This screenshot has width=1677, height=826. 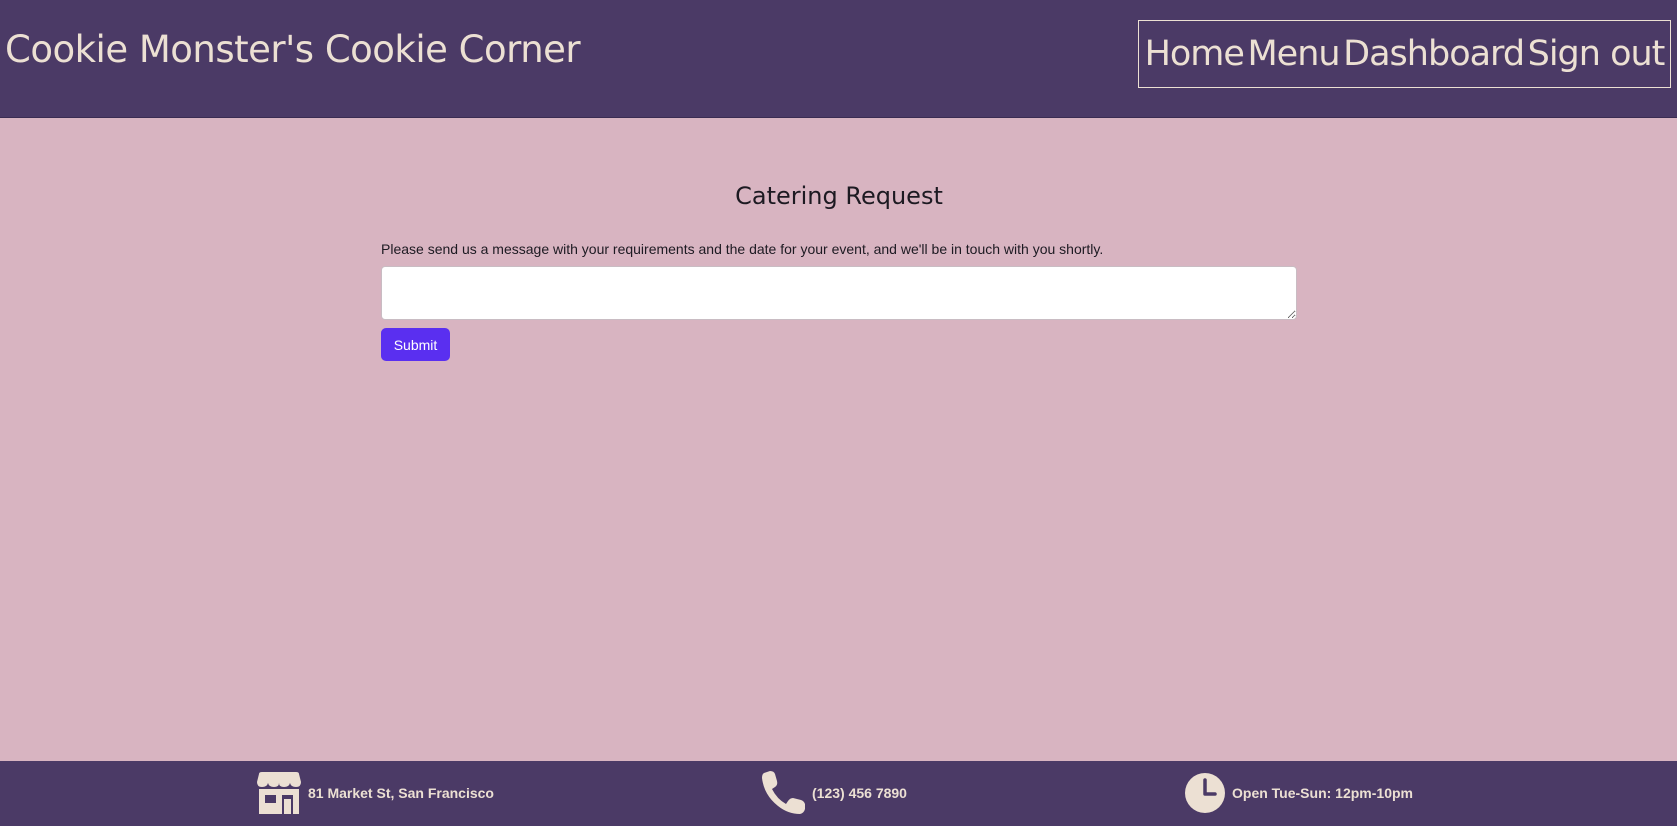 I want to click on store-icon, so click(x=279, y=793).